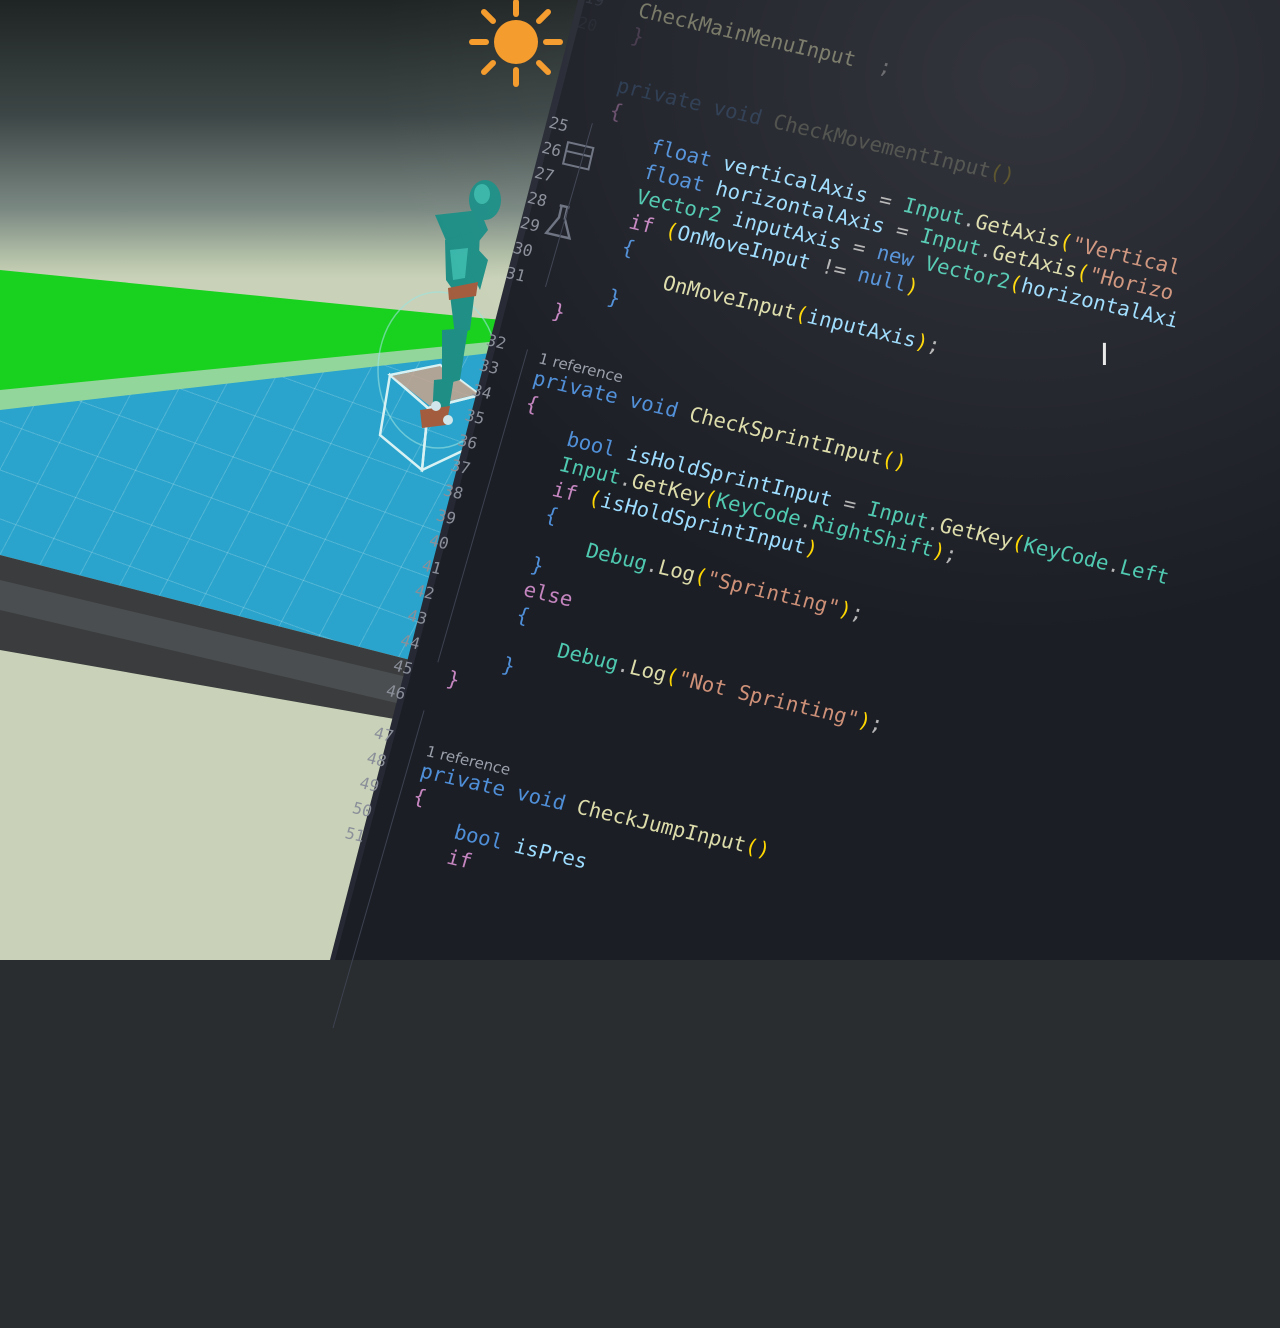  Describe the element at coordinates (768, 698) in the screenshot. I see `code-token: "Not Sprinting"` at that location.